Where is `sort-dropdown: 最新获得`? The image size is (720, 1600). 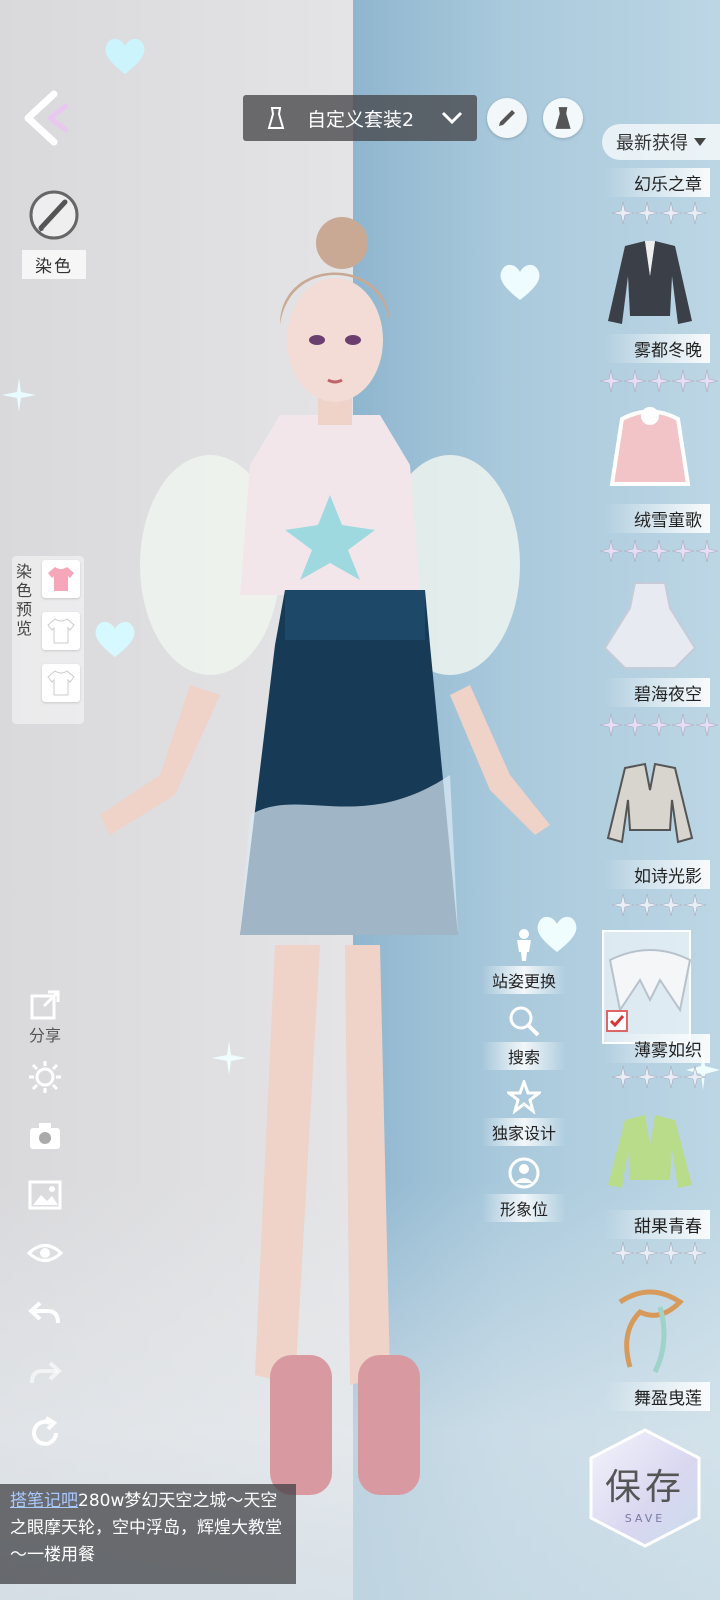 sort-dropdown: 最新获得 is located at coordinates (661, 142).